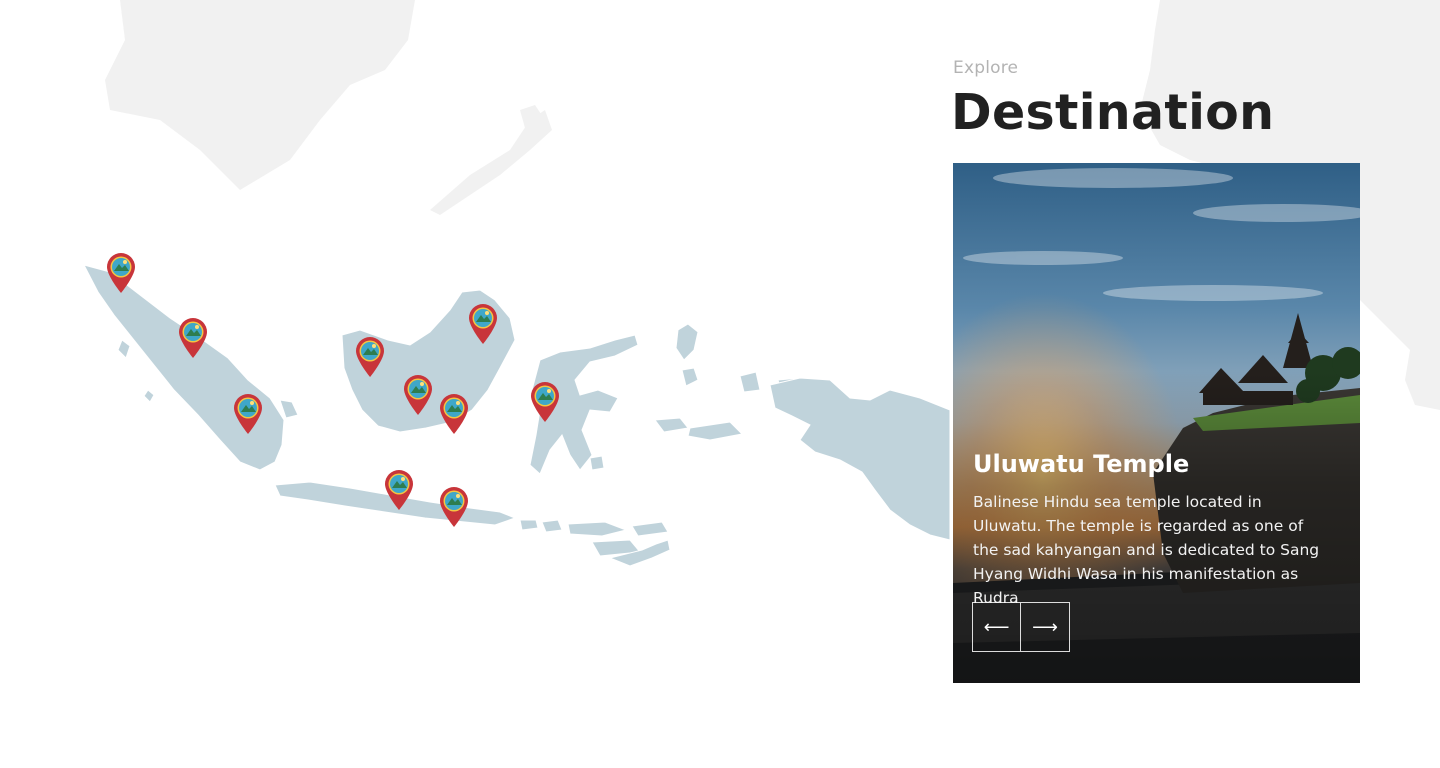  What do you see at coordinates (859, 459) in the screenshot?
I see `papua-island` at bounding box center [859, 459].